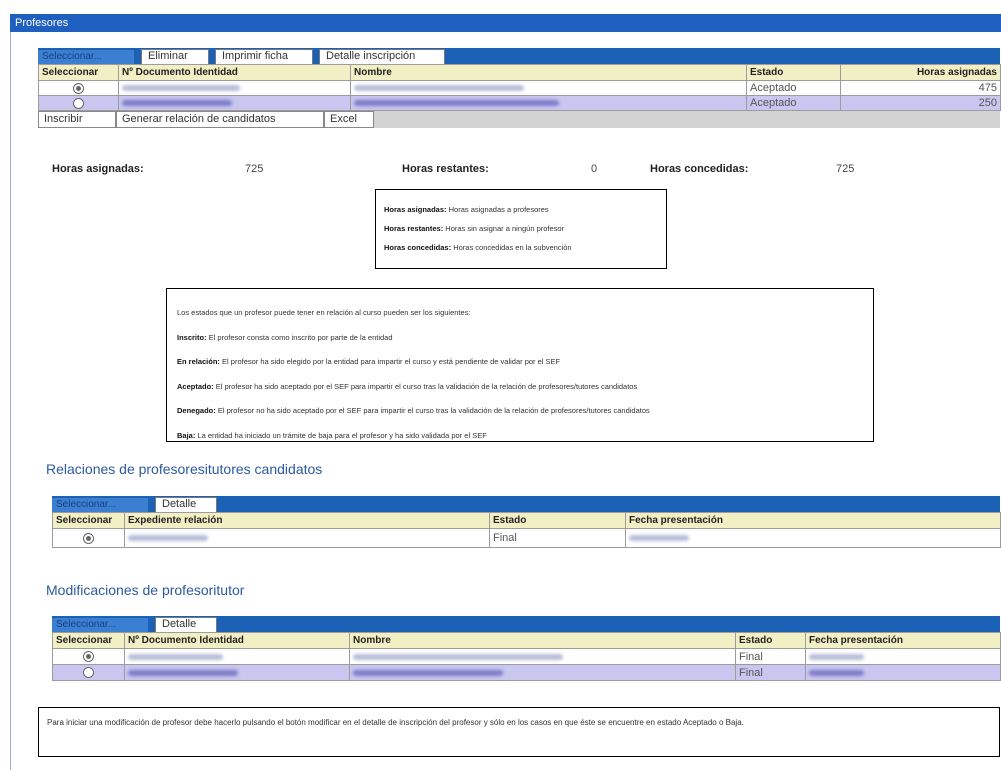 The height and width of the screenshot is (770, 1001). What do you see at coordinates (845, 169) in the screenshot?
I see `granted-hours-value: 725` at bounding box center [845, 169].